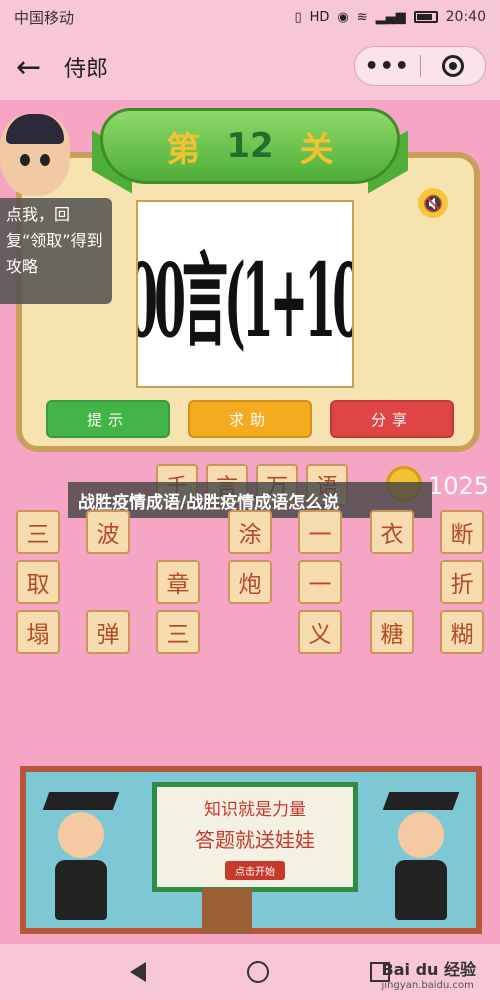 This screenshot has width=500, height=1000. I want to click on character-tile: 取, so click(38, 582).